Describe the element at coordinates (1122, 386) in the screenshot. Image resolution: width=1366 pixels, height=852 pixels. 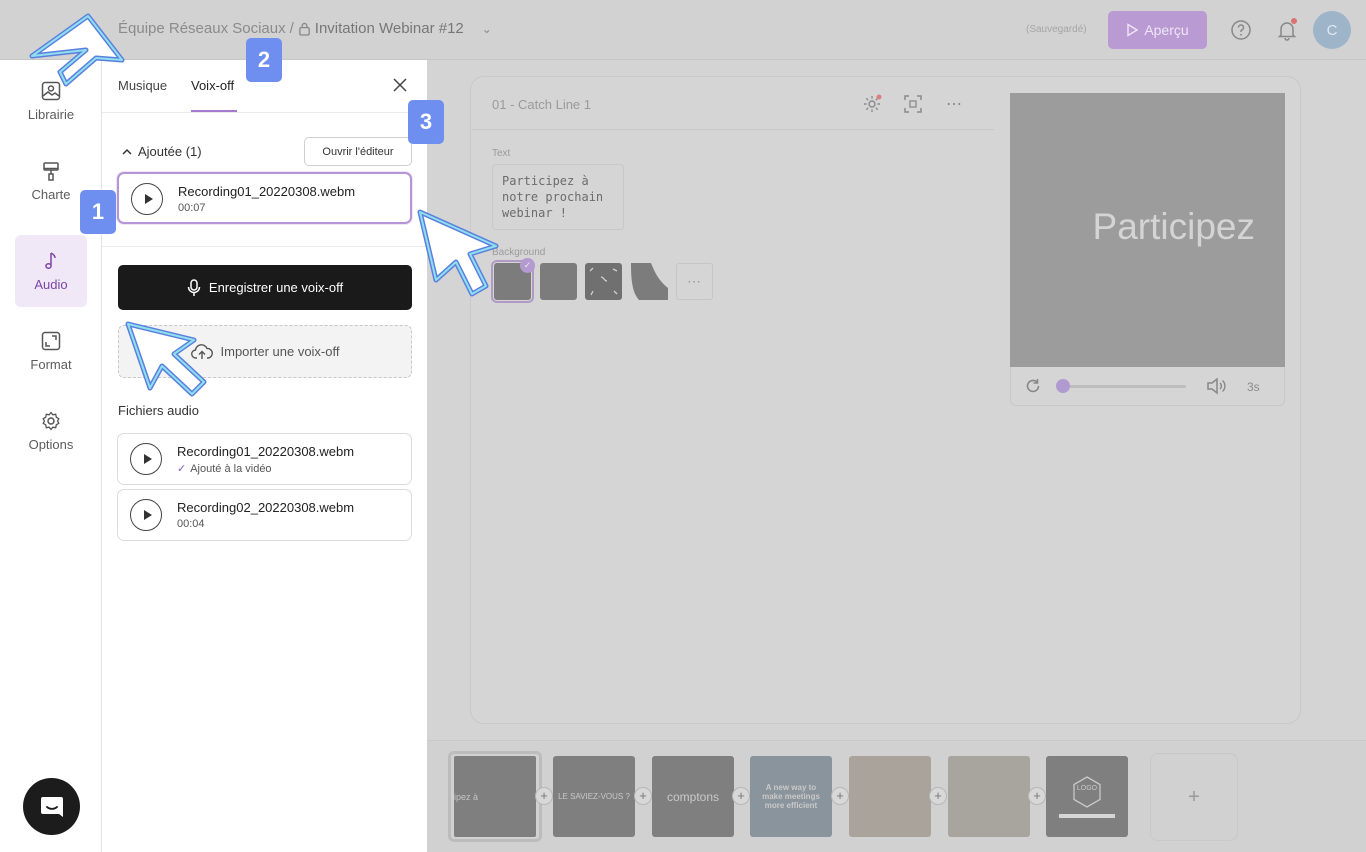
I see `timeline-track` at that location.